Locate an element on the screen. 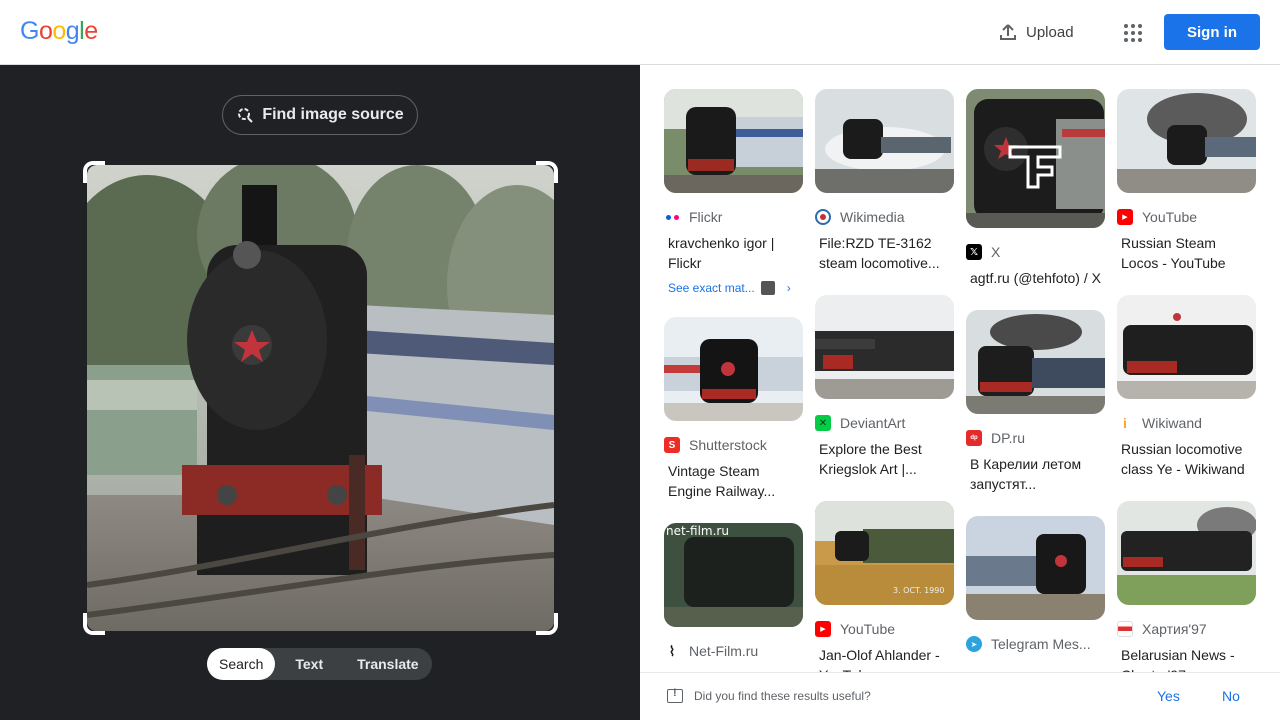  result-card: ▶ YouTube Russian Steam Locos - YouTube is located at coordinates (1186, 181).